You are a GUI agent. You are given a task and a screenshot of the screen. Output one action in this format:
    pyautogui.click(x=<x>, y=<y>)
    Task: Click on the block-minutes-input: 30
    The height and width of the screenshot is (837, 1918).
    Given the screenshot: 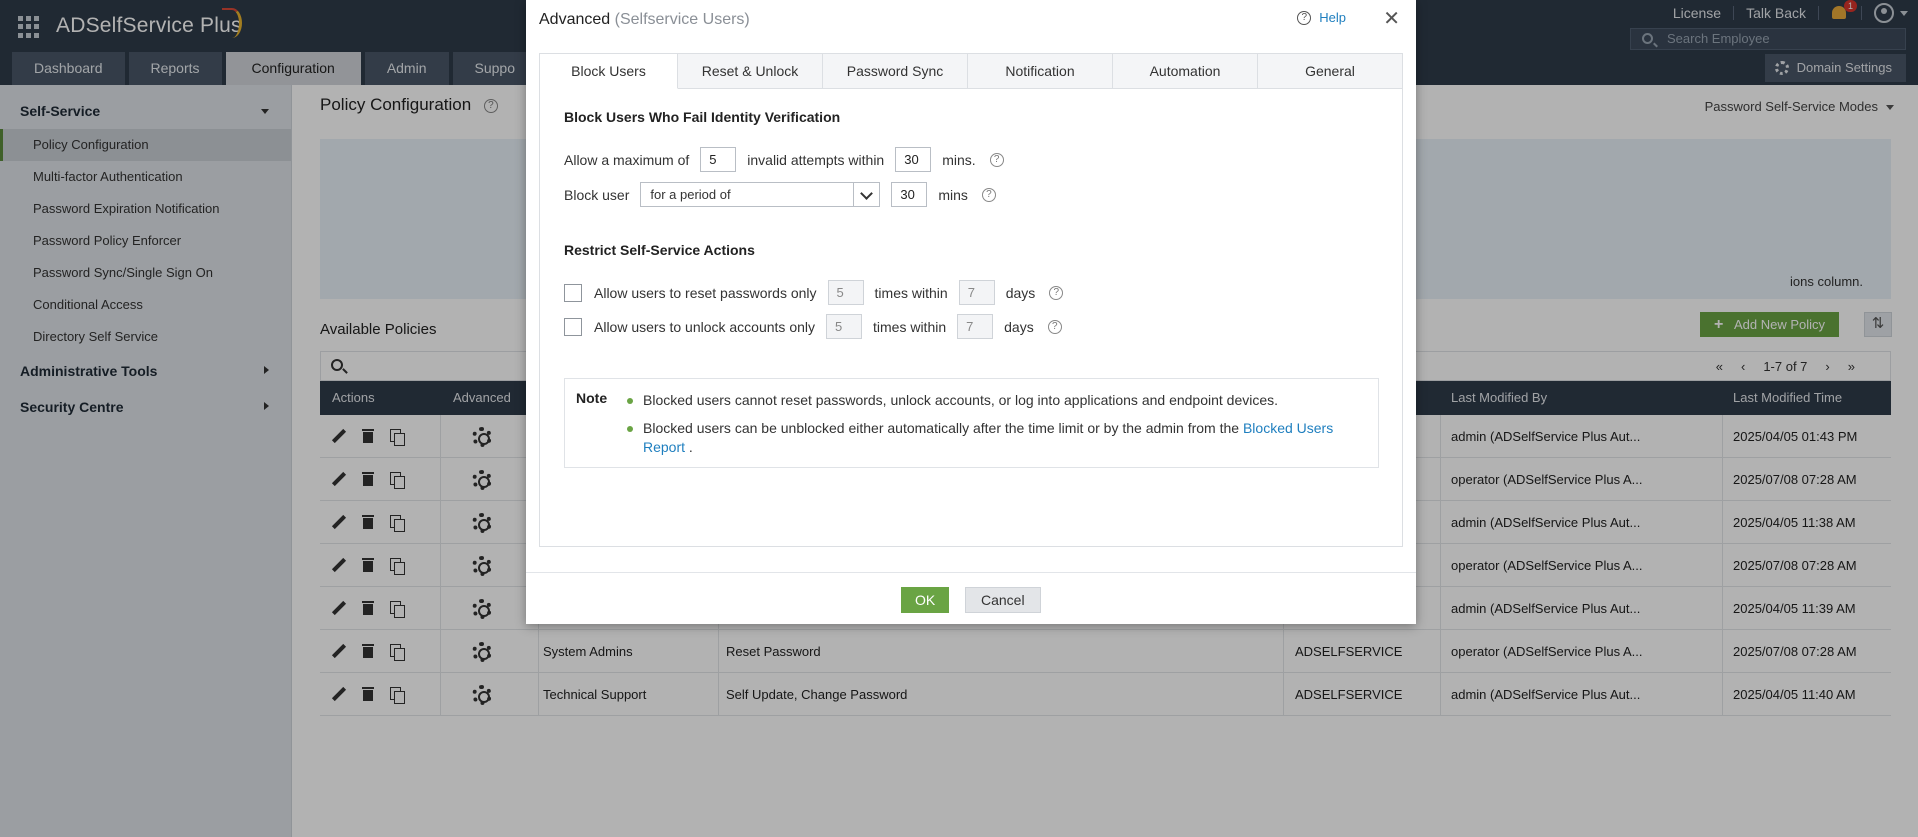 What is the action you would take?
    pyautogui.click(x=909, y=194)
    